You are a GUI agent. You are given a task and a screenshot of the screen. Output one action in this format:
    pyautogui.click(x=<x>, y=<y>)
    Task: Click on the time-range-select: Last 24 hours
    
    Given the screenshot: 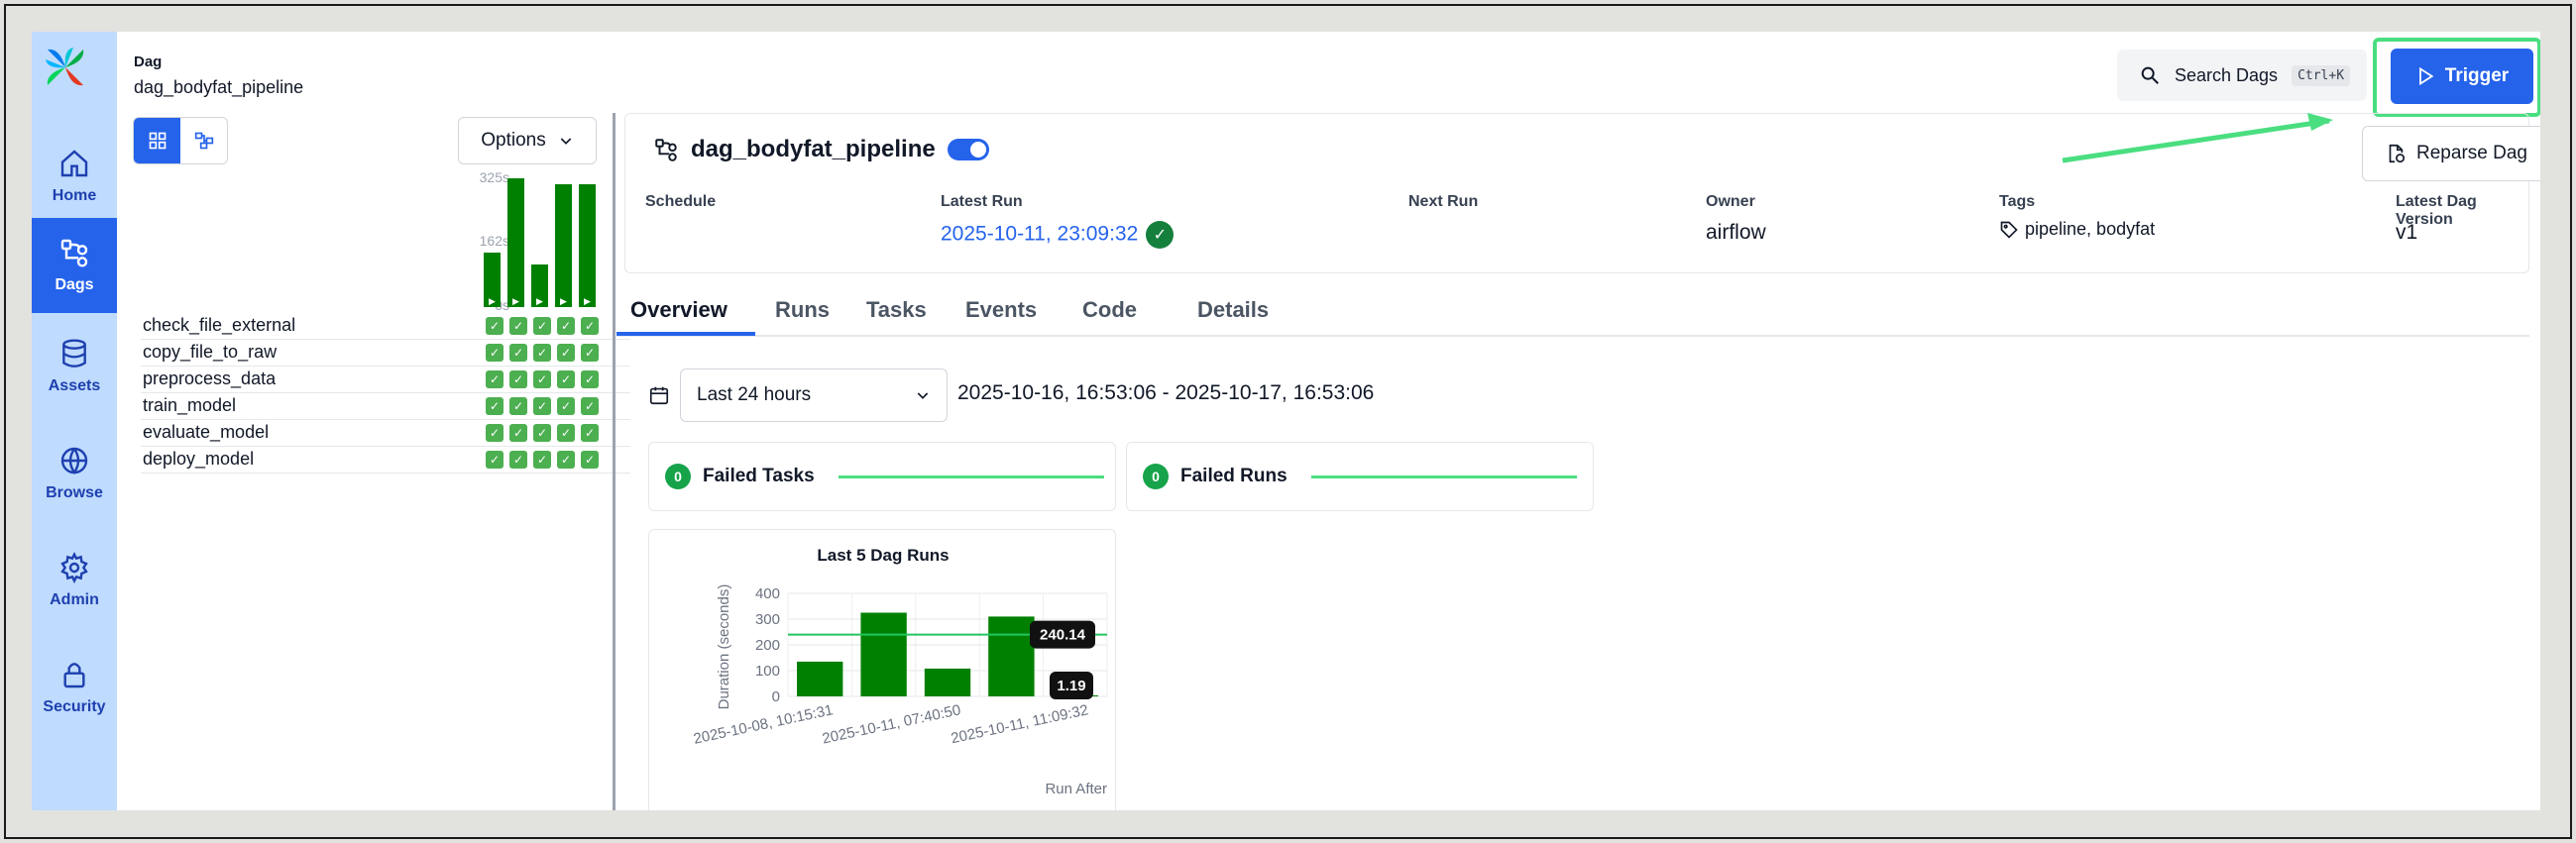 What is the action you would take?
    pyautogui.click(x=814, y=395)
    